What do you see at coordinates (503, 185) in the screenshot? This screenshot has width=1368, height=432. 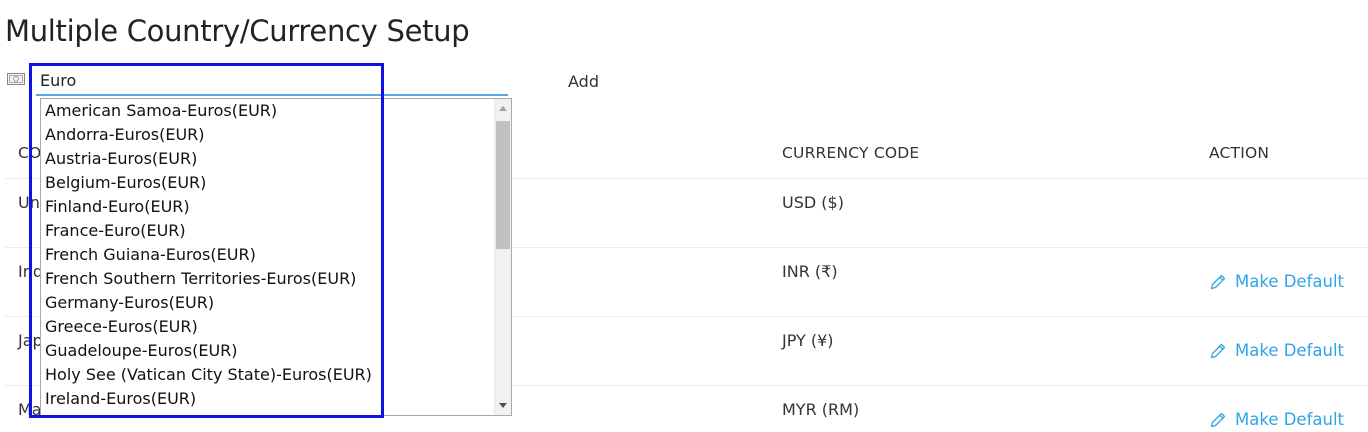 I see `scroll-thumb` at bounding box center [503, 185].